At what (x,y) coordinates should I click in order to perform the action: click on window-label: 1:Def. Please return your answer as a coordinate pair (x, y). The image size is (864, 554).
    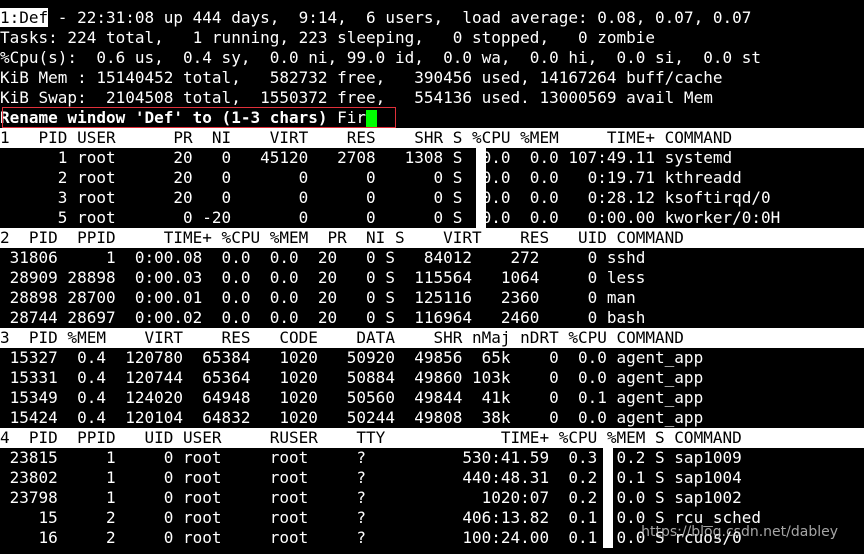
    Looking at the image, I should click on (24, 17).